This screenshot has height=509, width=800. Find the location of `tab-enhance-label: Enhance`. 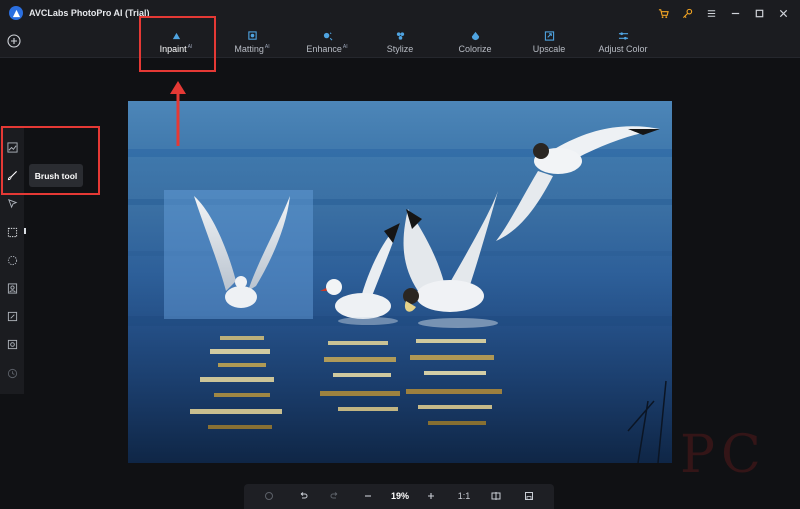

tab-enhance-label: Enhance is located at coordinates (324, 48).